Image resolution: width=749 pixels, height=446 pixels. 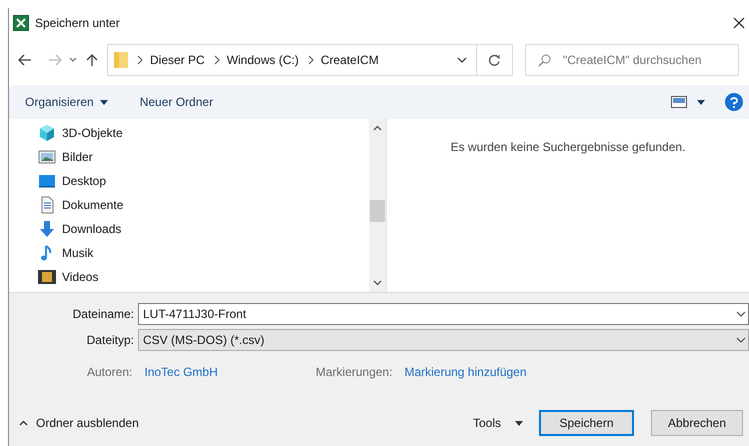 I want to click on navigation-item: Videos, so click(x=203, y=277).